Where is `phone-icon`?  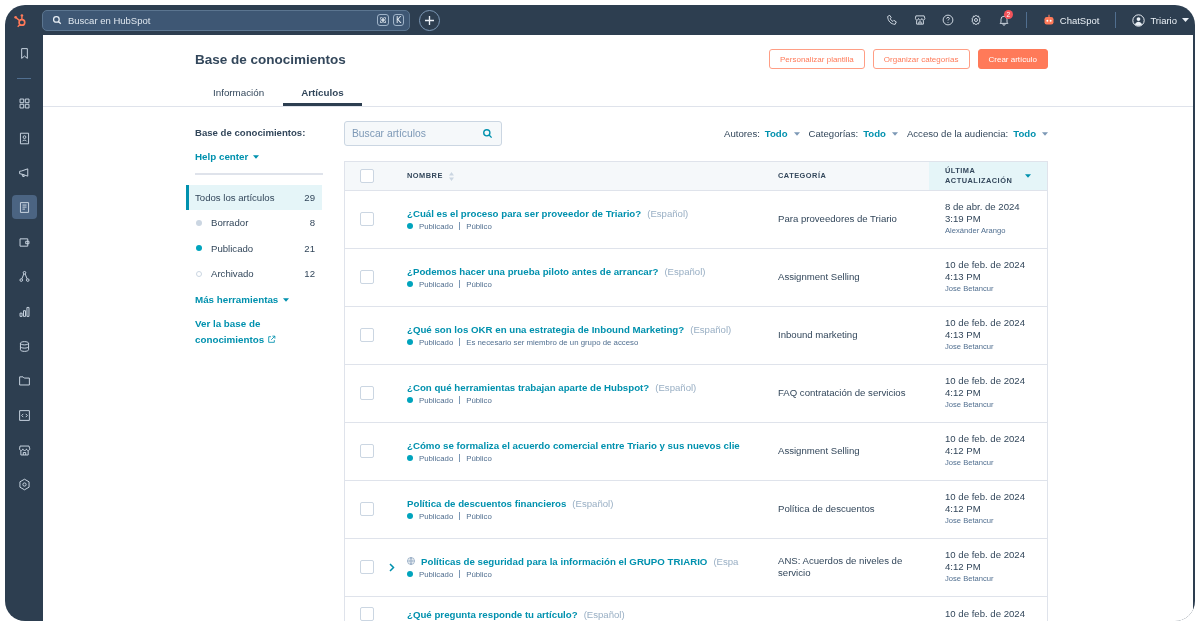 phone-icon is located at coordinates (891, 20).